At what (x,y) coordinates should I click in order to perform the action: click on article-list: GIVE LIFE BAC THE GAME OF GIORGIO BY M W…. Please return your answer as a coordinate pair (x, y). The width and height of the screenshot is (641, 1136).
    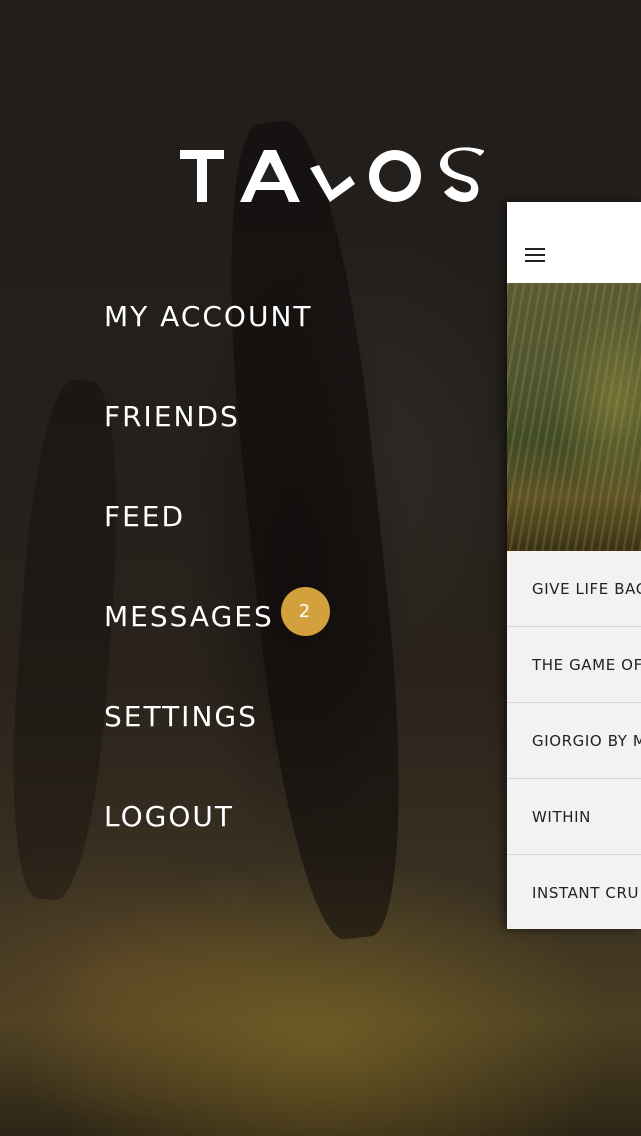
    Looking at the image, I should click on (574, 740).